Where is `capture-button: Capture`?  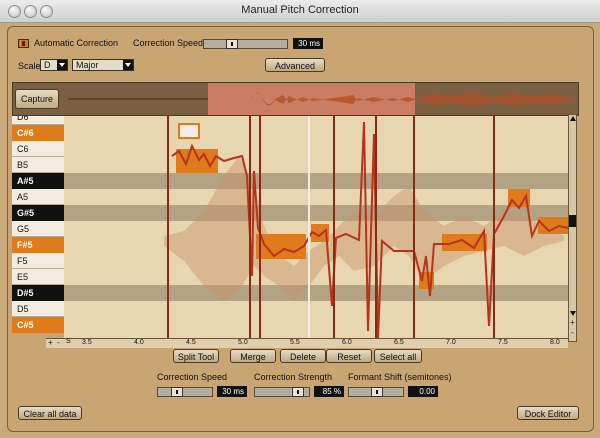 capture-button: Capture is located at coordinates (37, 99).